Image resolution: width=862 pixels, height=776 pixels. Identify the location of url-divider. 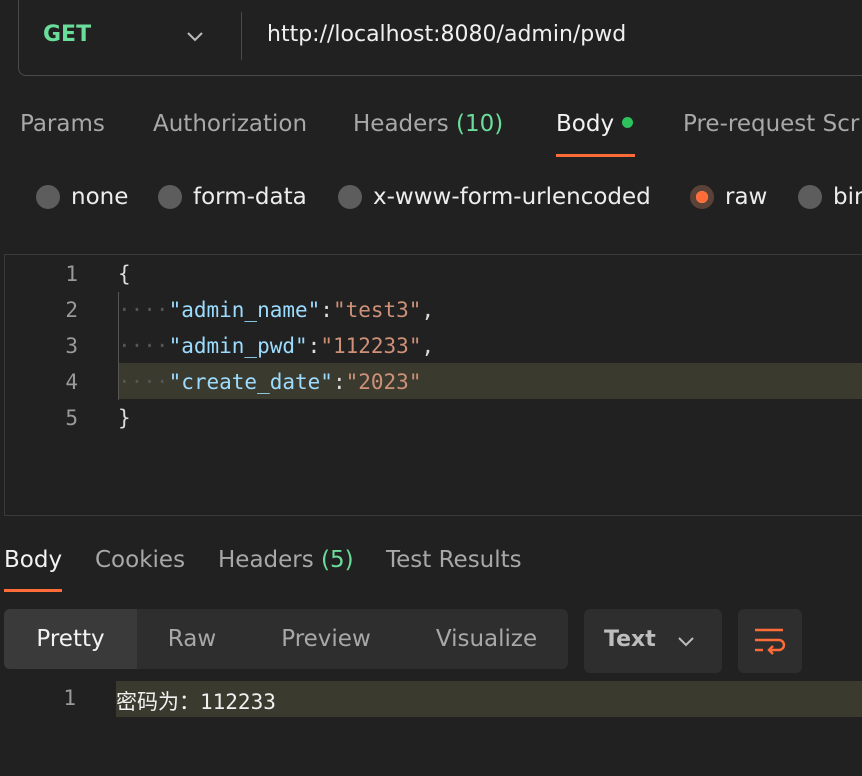
(241, 36).